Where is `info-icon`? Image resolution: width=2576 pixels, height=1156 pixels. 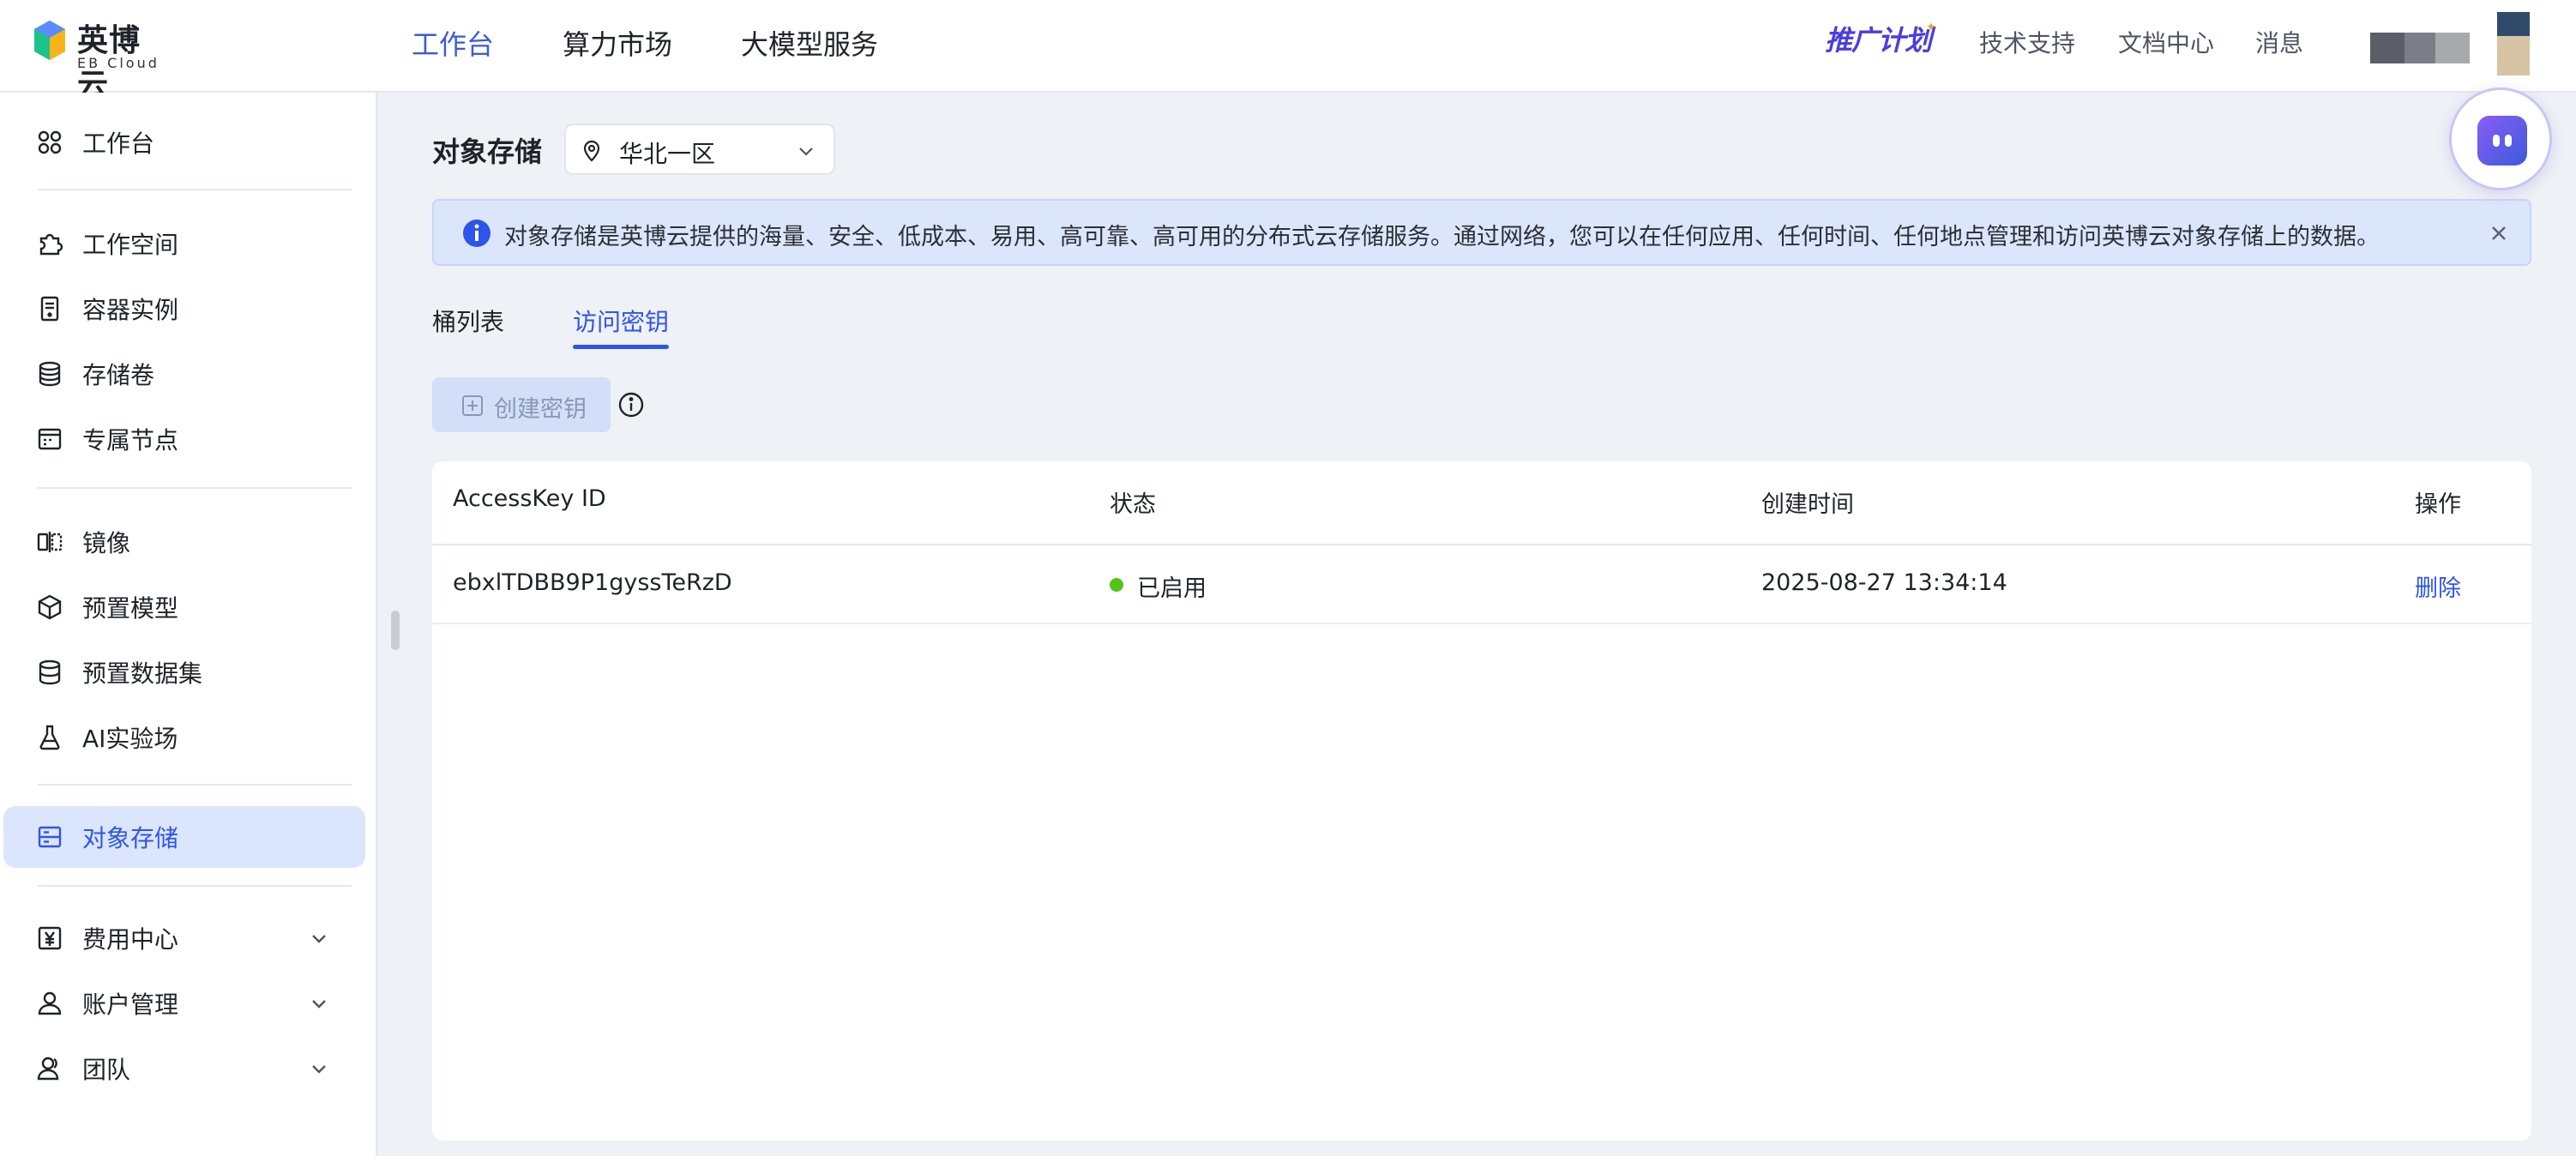
info-icon is located at coordinates (477, 234).